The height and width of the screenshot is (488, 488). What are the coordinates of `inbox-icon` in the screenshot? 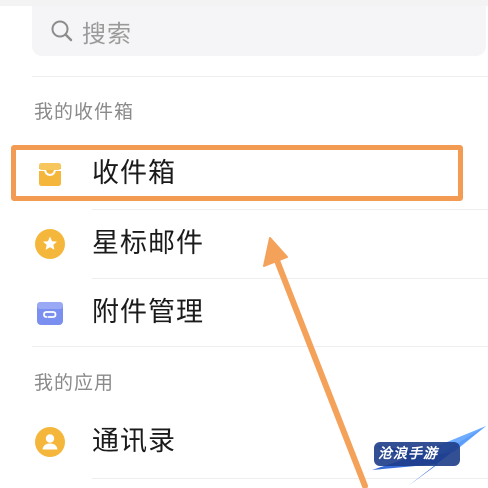 It's located at (50, 174).